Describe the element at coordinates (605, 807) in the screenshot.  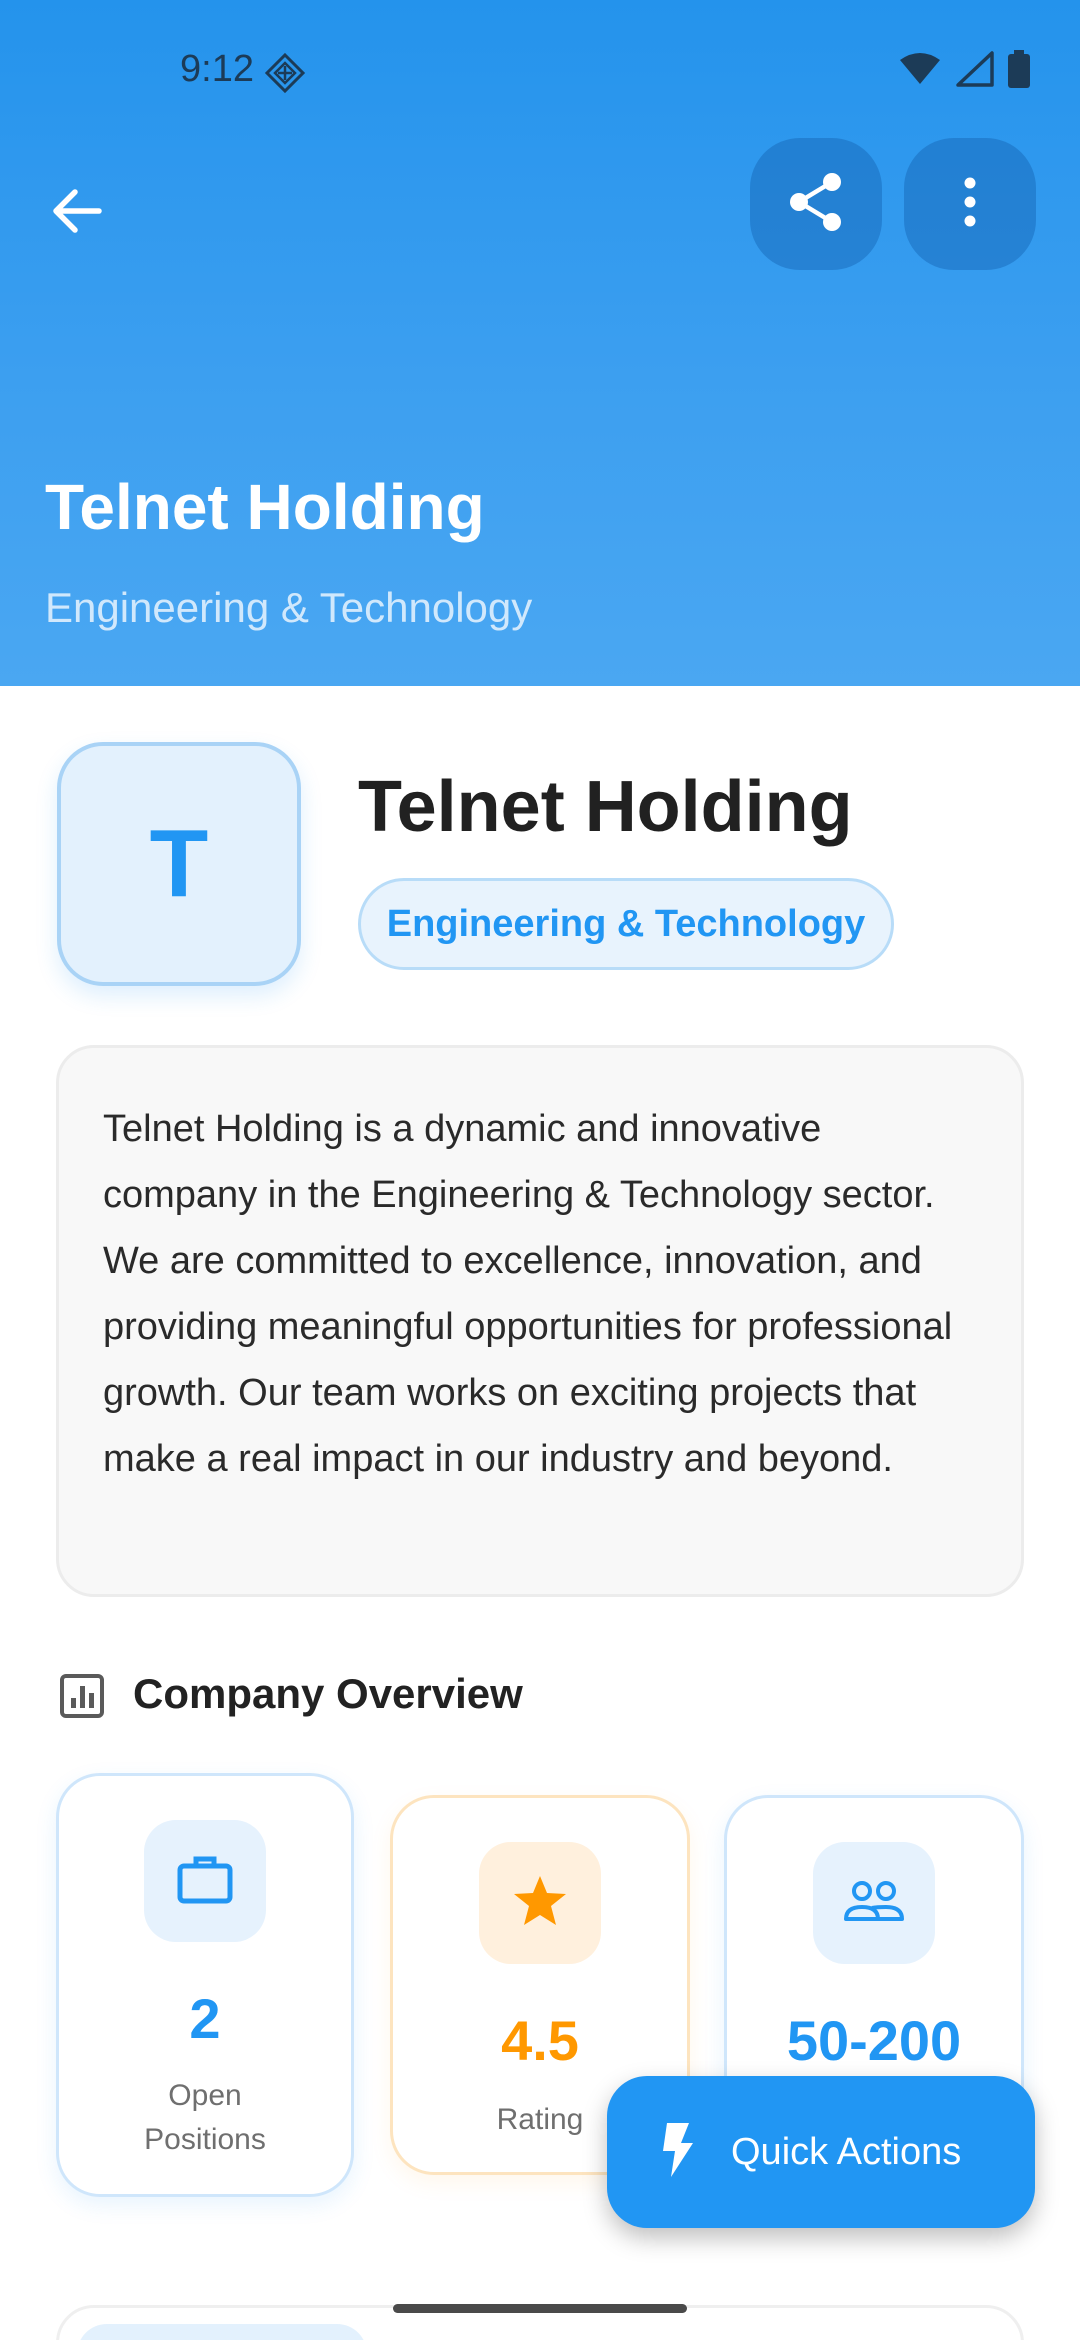
I see `company-name: Telnet Holding` at that location.